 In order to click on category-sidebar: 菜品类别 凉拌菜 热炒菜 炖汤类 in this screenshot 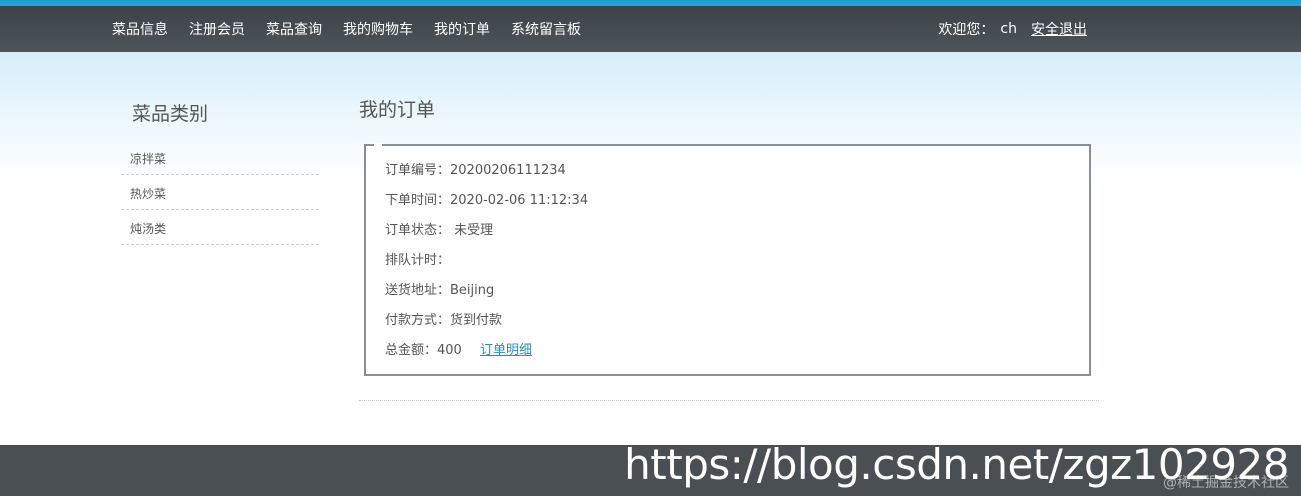, I will do `click(220, 167)`.